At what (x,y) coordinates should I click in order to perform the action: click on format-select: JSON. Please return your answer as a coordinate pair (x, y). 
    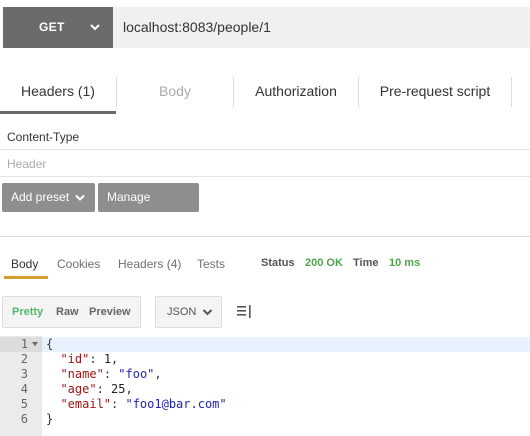
    Looking at the image, I should click on (188, 312).